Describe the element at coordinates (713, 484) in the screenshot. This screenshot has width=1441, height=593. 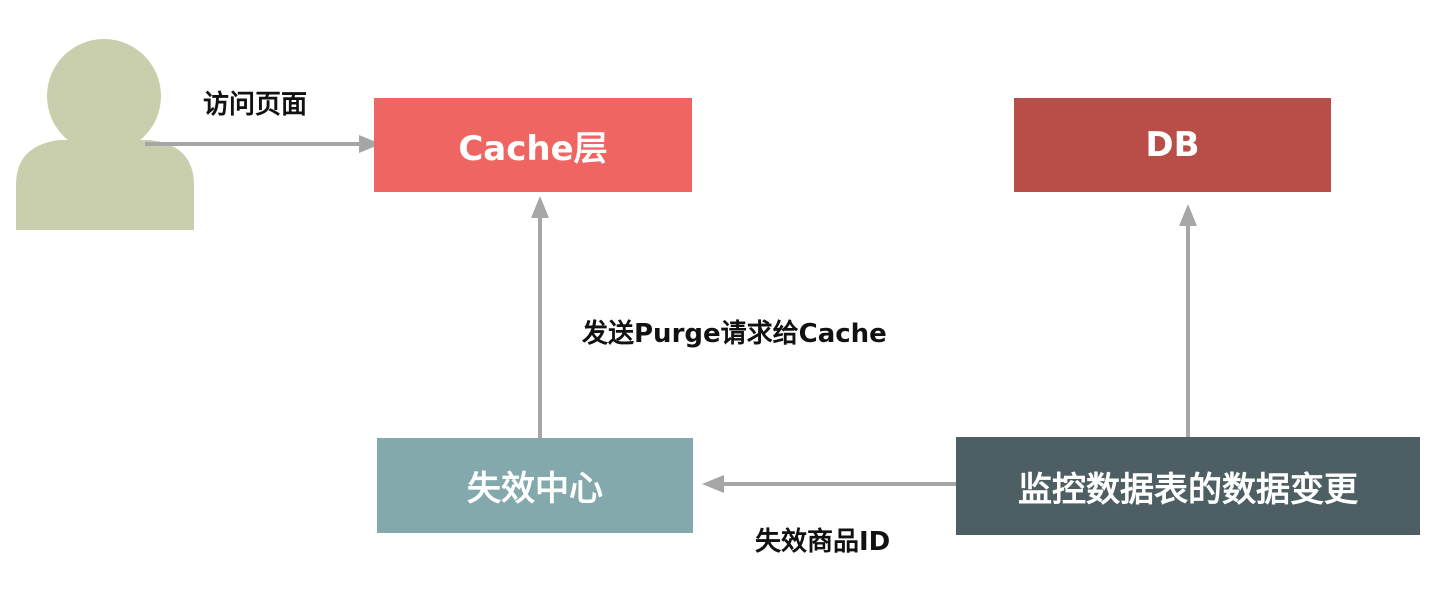
I see `arrow-invalidate-head` at that location.